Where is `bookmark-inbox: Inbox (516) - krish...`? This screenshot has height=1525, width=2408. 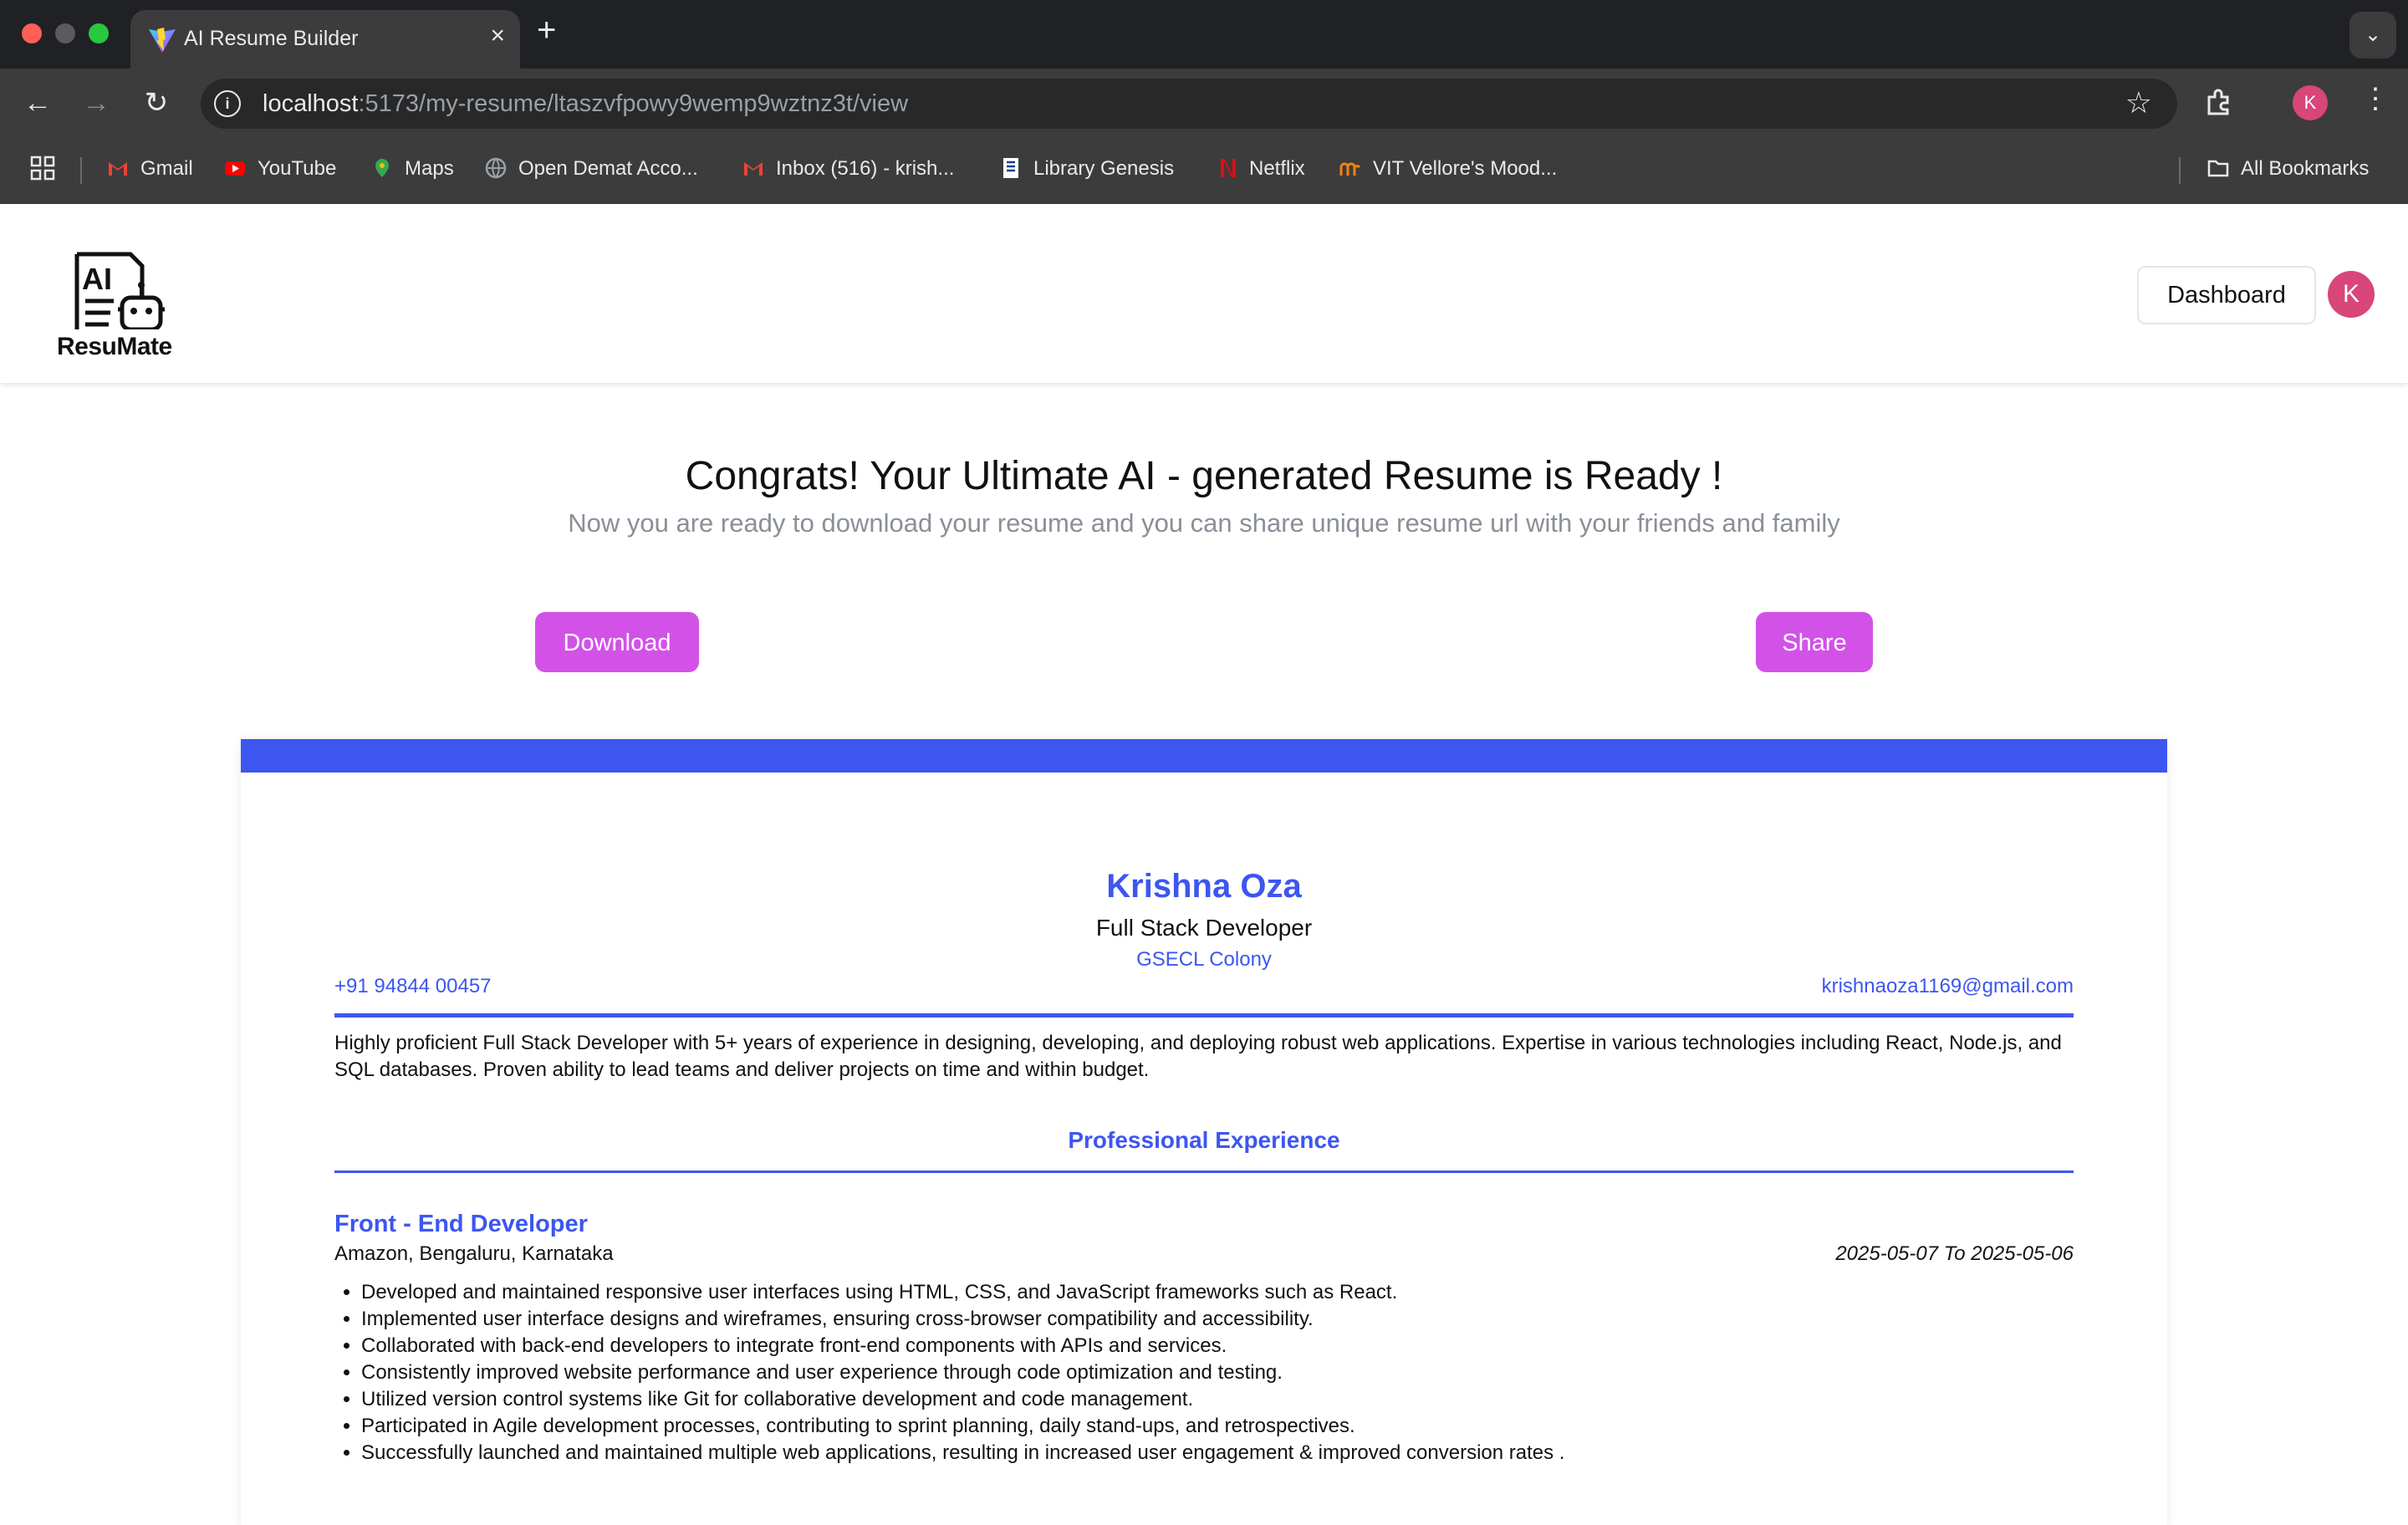 bookmark-inbox: Inbox (516) - krish... is located at coordinates (848, 169).